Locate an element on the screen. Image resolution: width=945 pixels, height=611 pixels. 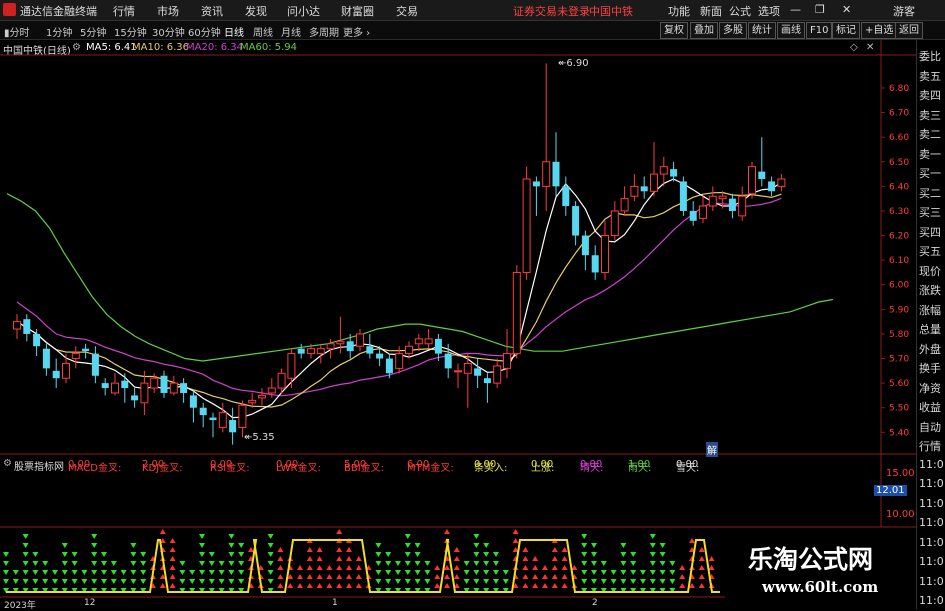
quote-panel-item: 买二 is located at coordinates (930, 193).